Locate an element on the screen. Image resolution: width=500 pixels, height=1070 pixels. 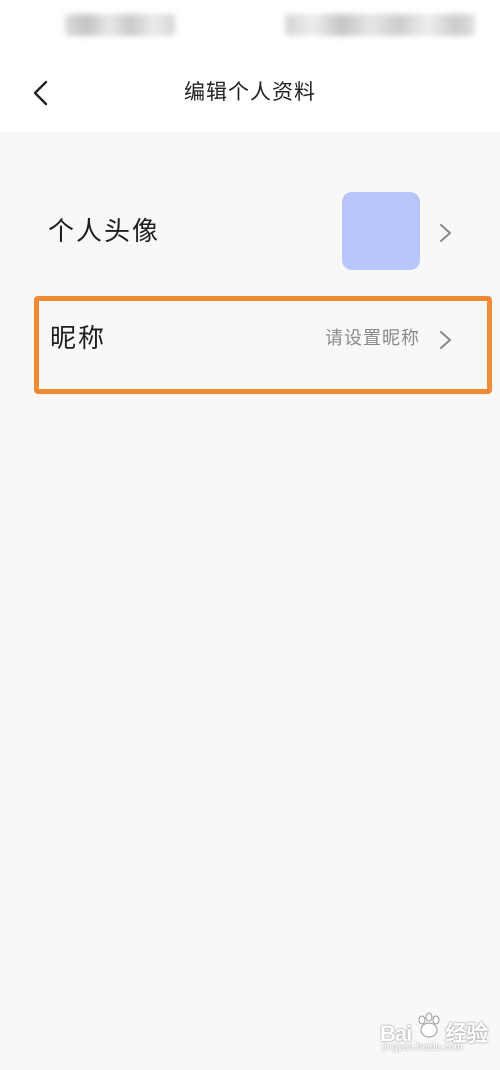
paw-icon is located at coordinates (429, 1026).